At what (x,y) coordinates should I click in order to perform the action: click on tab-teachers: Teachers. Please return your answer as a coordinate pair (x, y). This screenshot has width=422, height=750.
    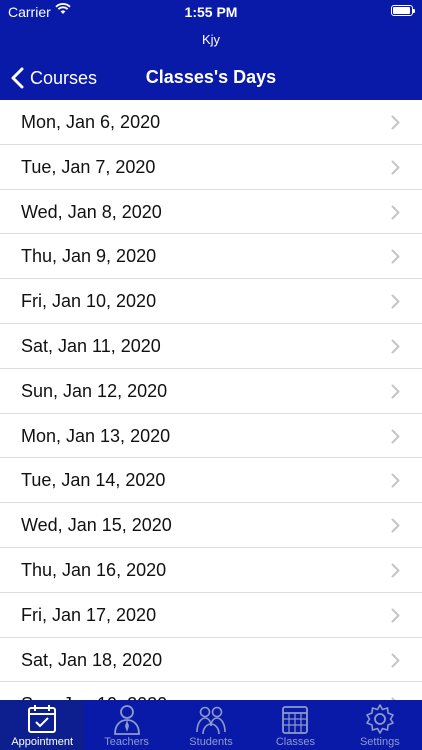
    Looking at the image, I should click on (126, 725).